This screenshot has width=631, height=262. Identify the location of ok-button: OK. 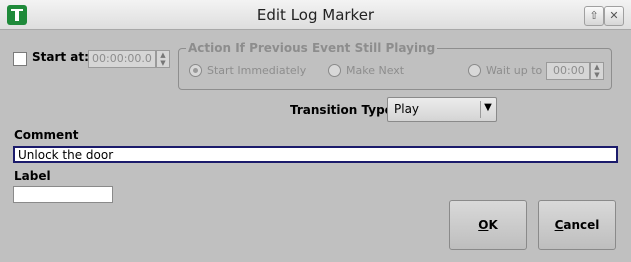
(488, 225).